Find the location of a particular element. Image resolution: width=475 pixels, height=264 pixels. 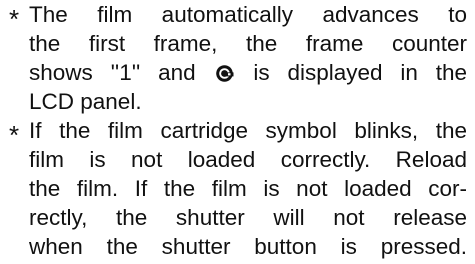

paragraph-1-line-3: shows ''1'' and is displayed in the is located at coordinates (248, 73).